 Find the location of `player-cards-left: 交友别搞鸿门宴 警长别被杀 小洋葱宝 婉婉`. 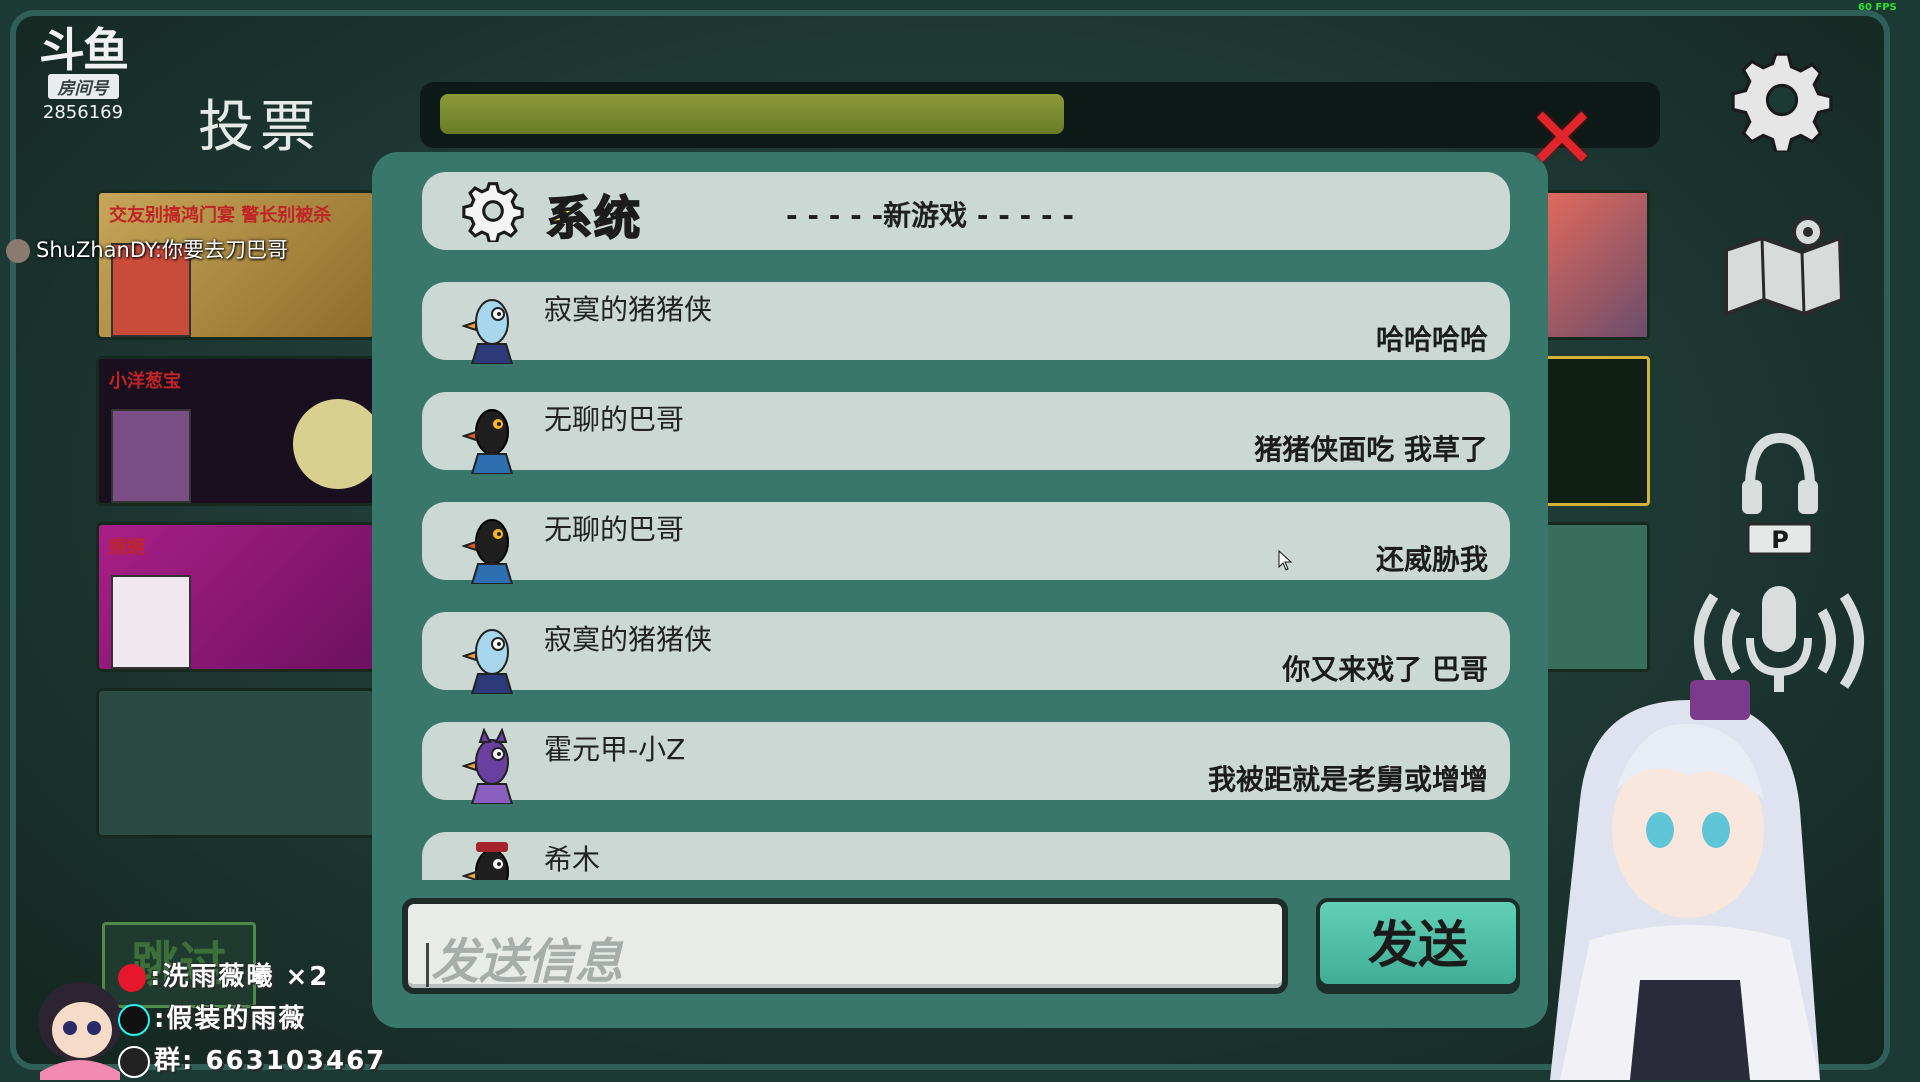

player-cards-left: 交友别搞鸿门宴 警长别被杀 小洋葱宝 婉婉 is located at coordinates (236, 522).